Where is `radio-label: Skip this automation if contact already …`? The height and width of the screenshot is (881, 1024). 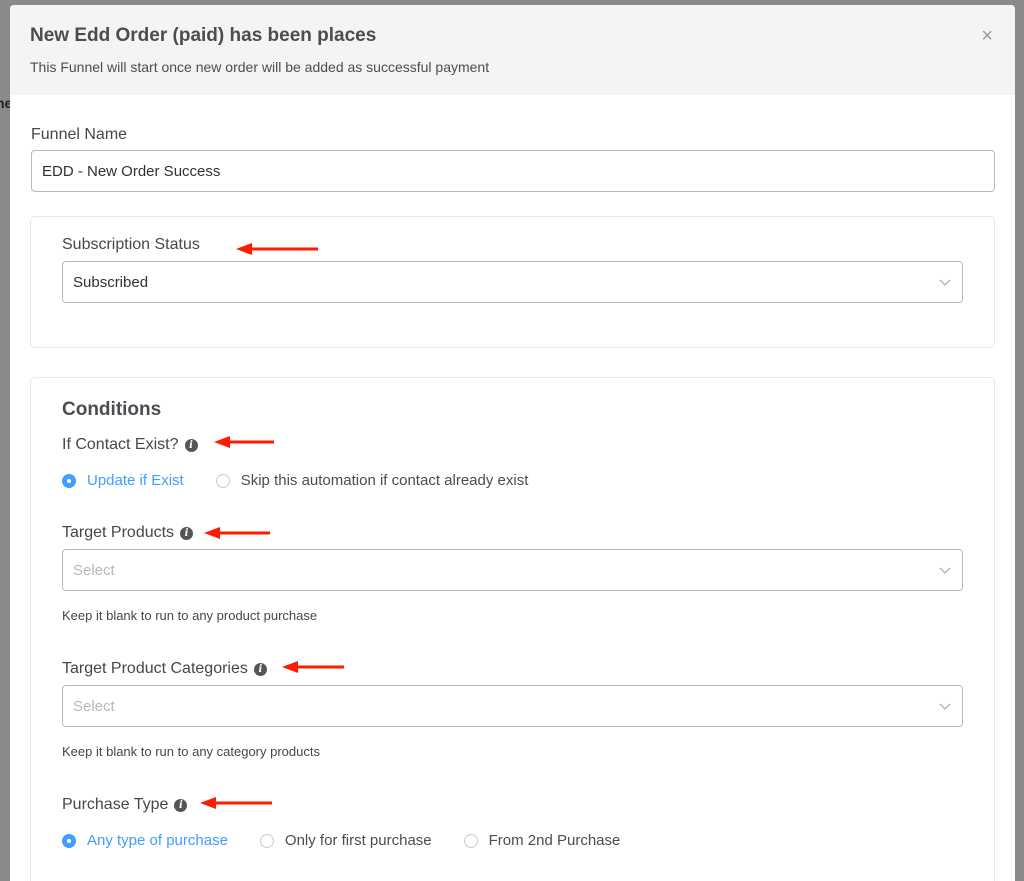 radio-label: Skip this automation if contact already … is located at coordinates (384, 480).